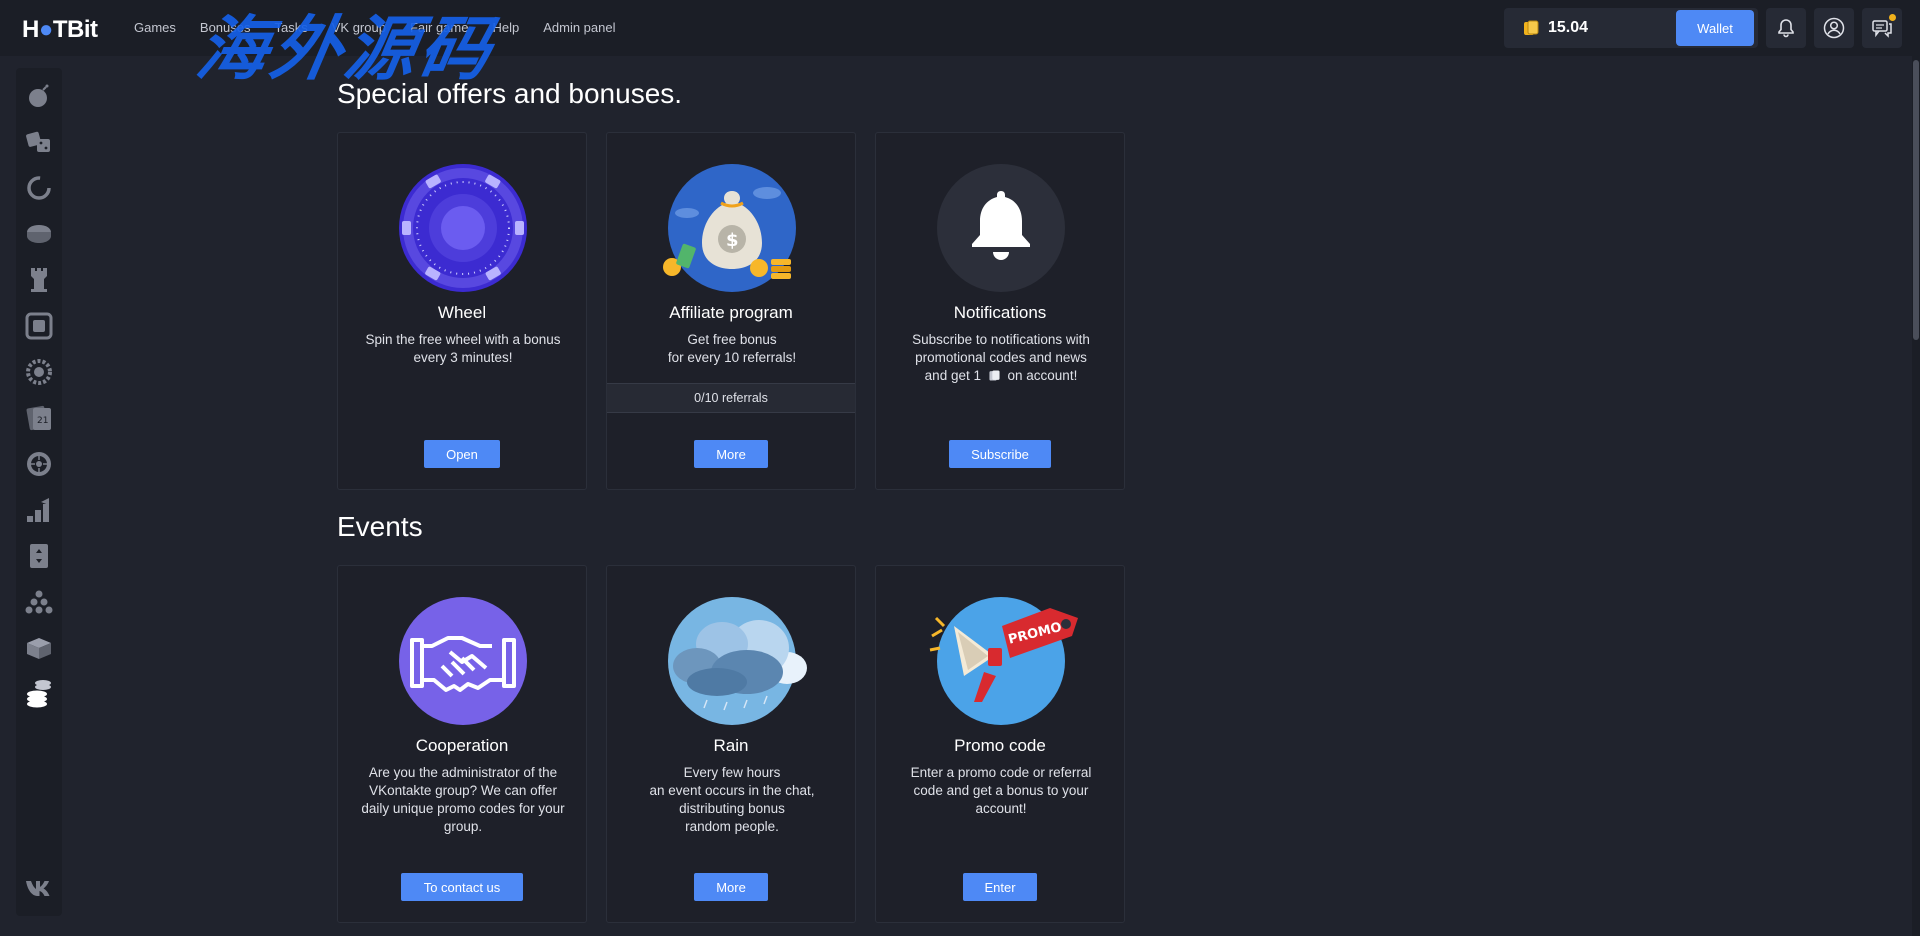 Image resolution: width=1920 pixels, height=936 pixels. I want to click on cooperation-title: Cooperation, so click(462, 745).